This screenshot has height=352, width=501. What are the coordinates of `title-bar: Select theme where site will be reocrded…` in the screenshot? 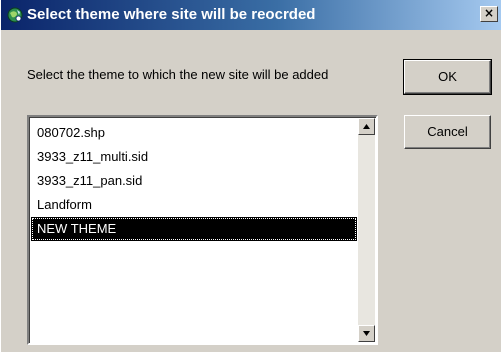 It's located at (251, 15).